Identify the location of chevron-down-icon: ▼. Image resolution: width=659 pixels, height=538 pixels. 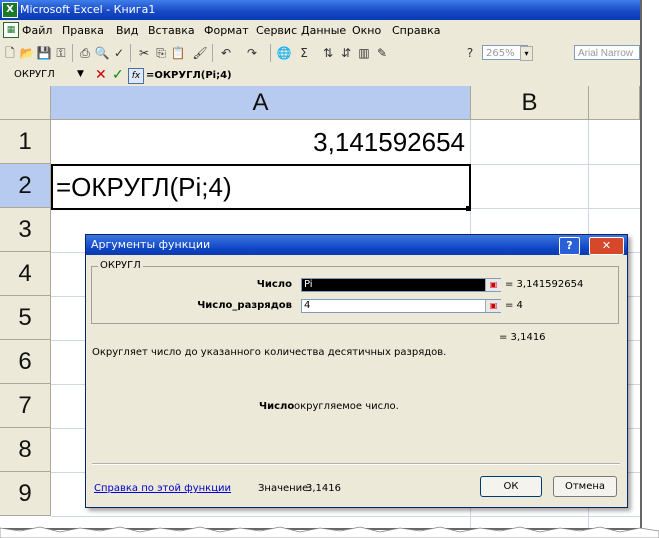
(80, 74).